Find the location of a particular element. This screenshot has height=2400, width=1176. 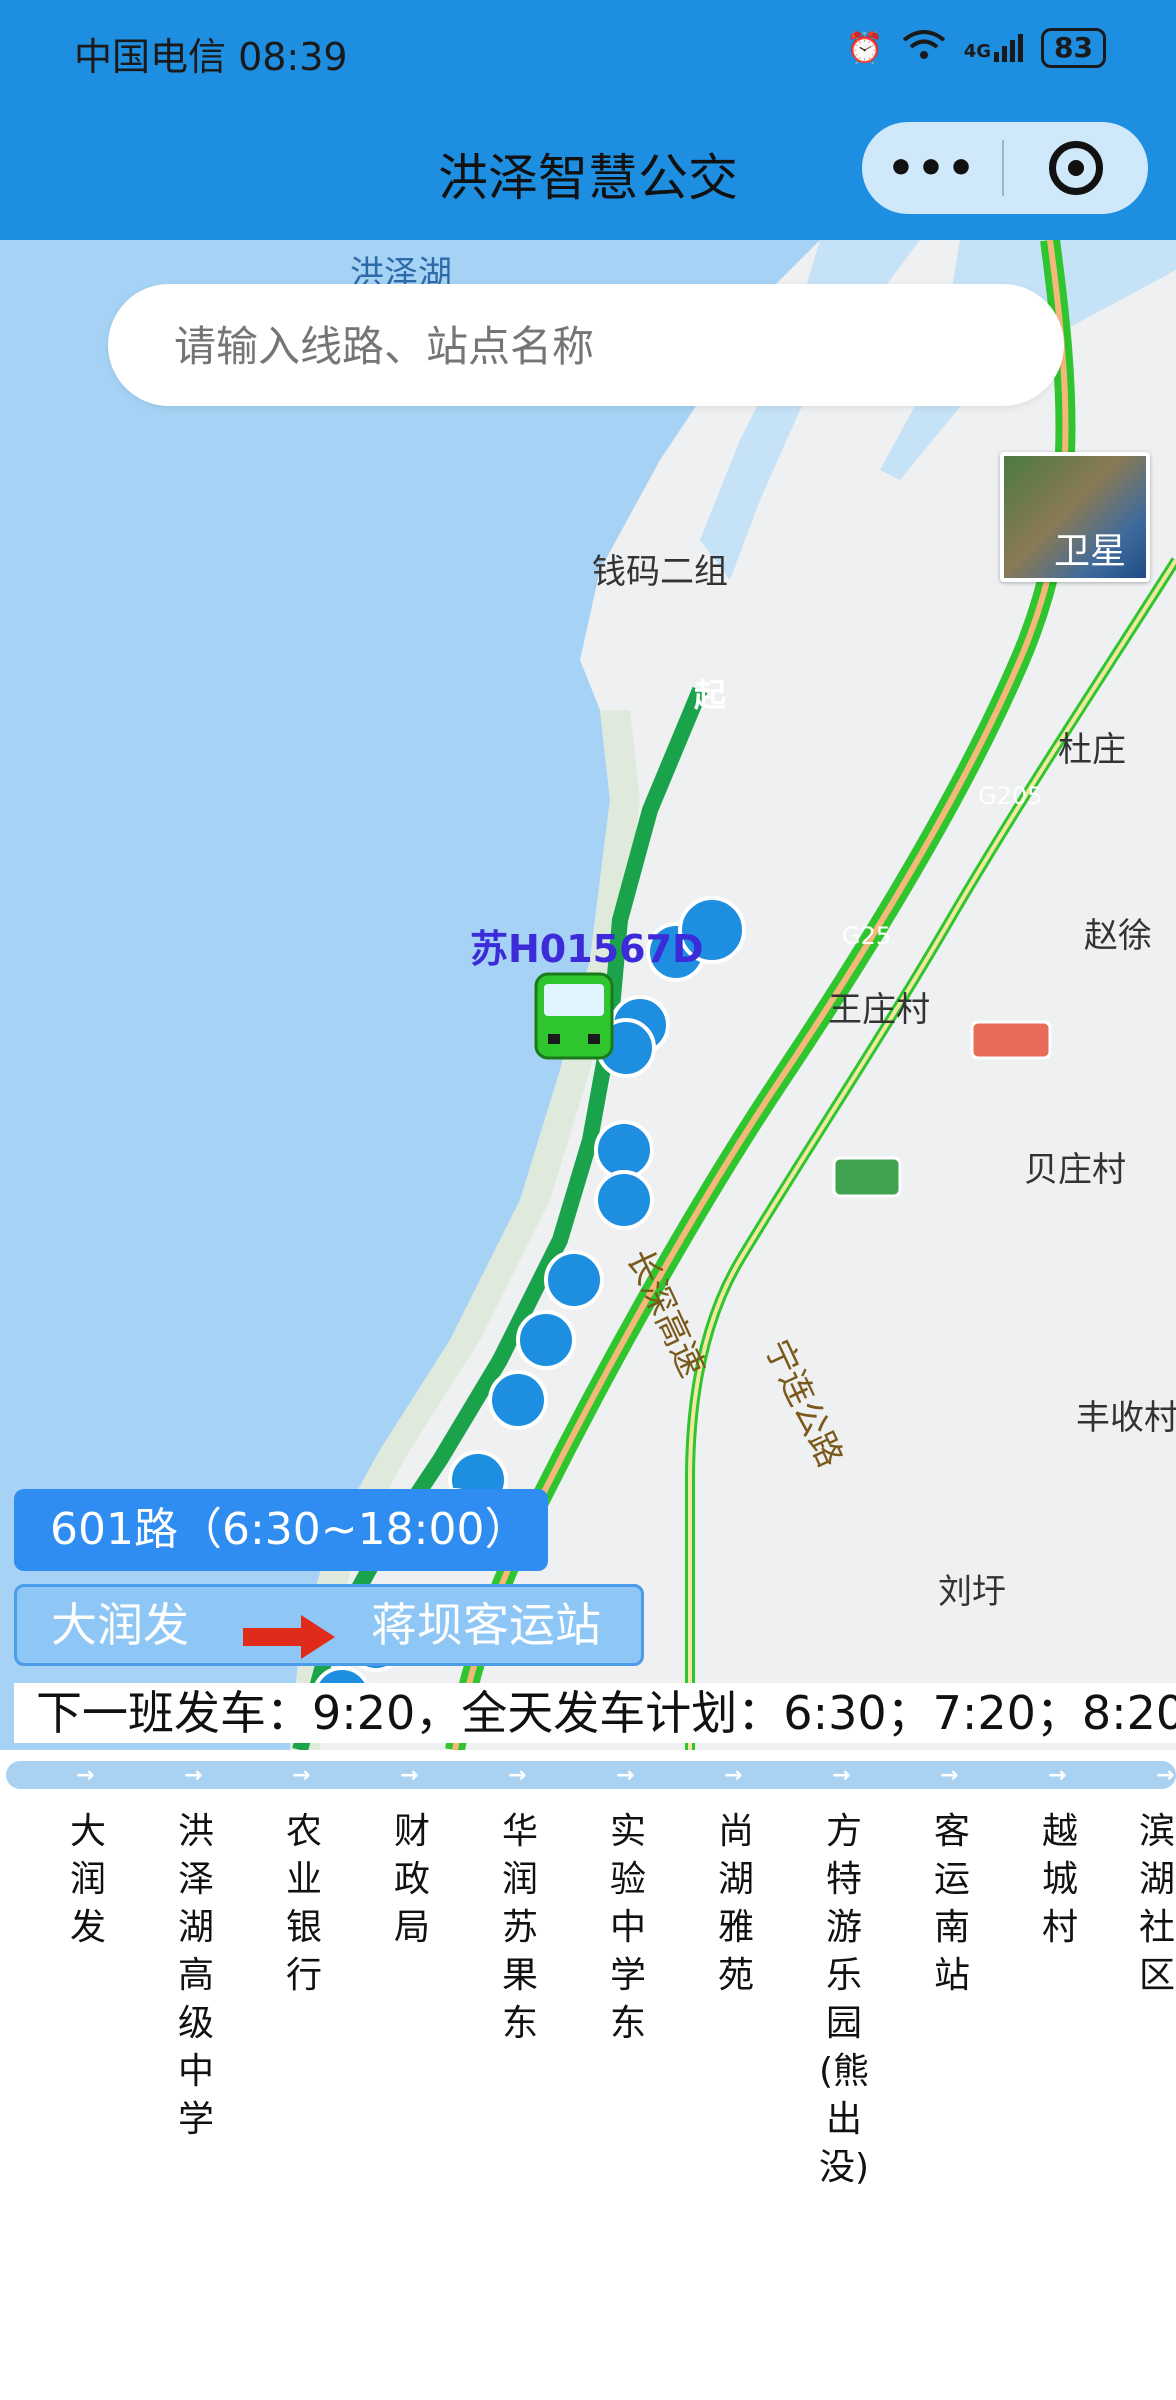

bus-plate-label: 苏H01567D is located at coordinates (587, 949).